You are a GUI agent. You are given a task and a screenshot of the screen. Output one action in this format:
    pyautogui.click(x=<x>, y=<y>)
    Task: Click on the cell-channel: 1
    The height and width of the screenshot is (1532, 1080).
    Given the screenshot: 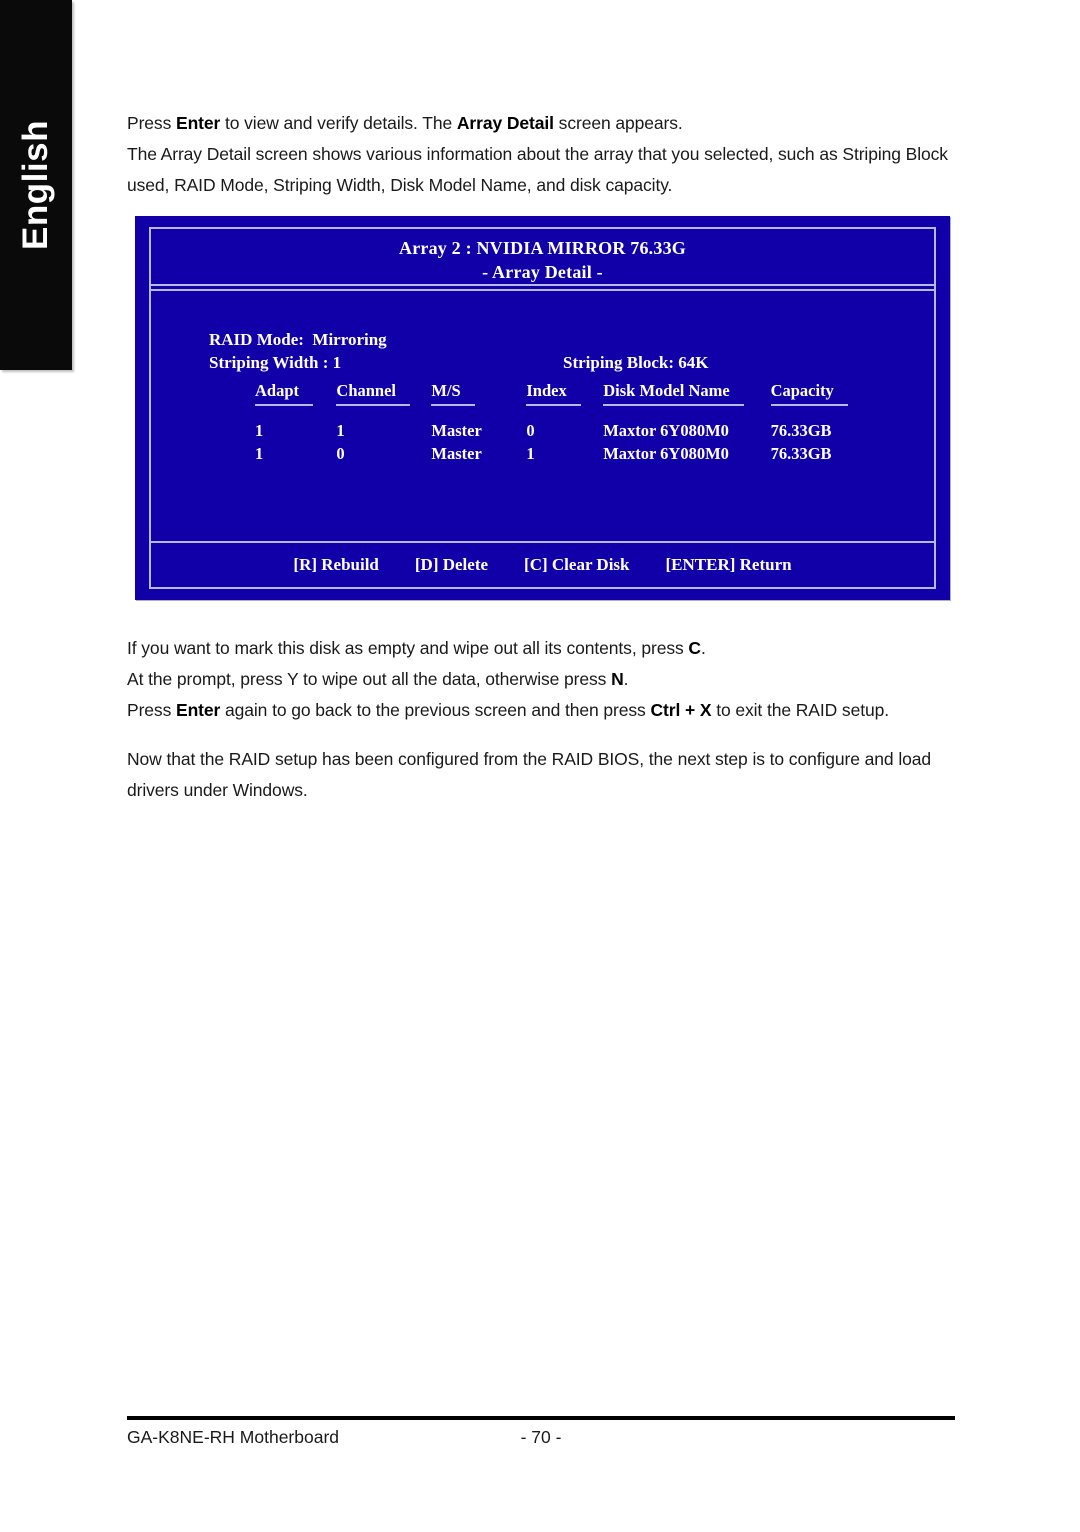 What is the action you would take?
    pyautogui.click(x=340, y=430)
    